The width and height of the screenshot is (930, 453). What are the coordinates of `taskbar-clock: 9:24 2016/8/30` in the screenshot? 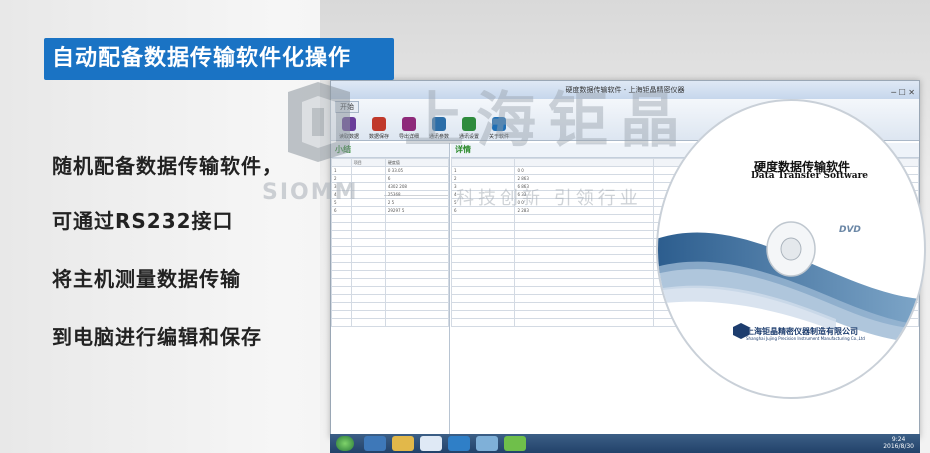 It's located at (898, 443).